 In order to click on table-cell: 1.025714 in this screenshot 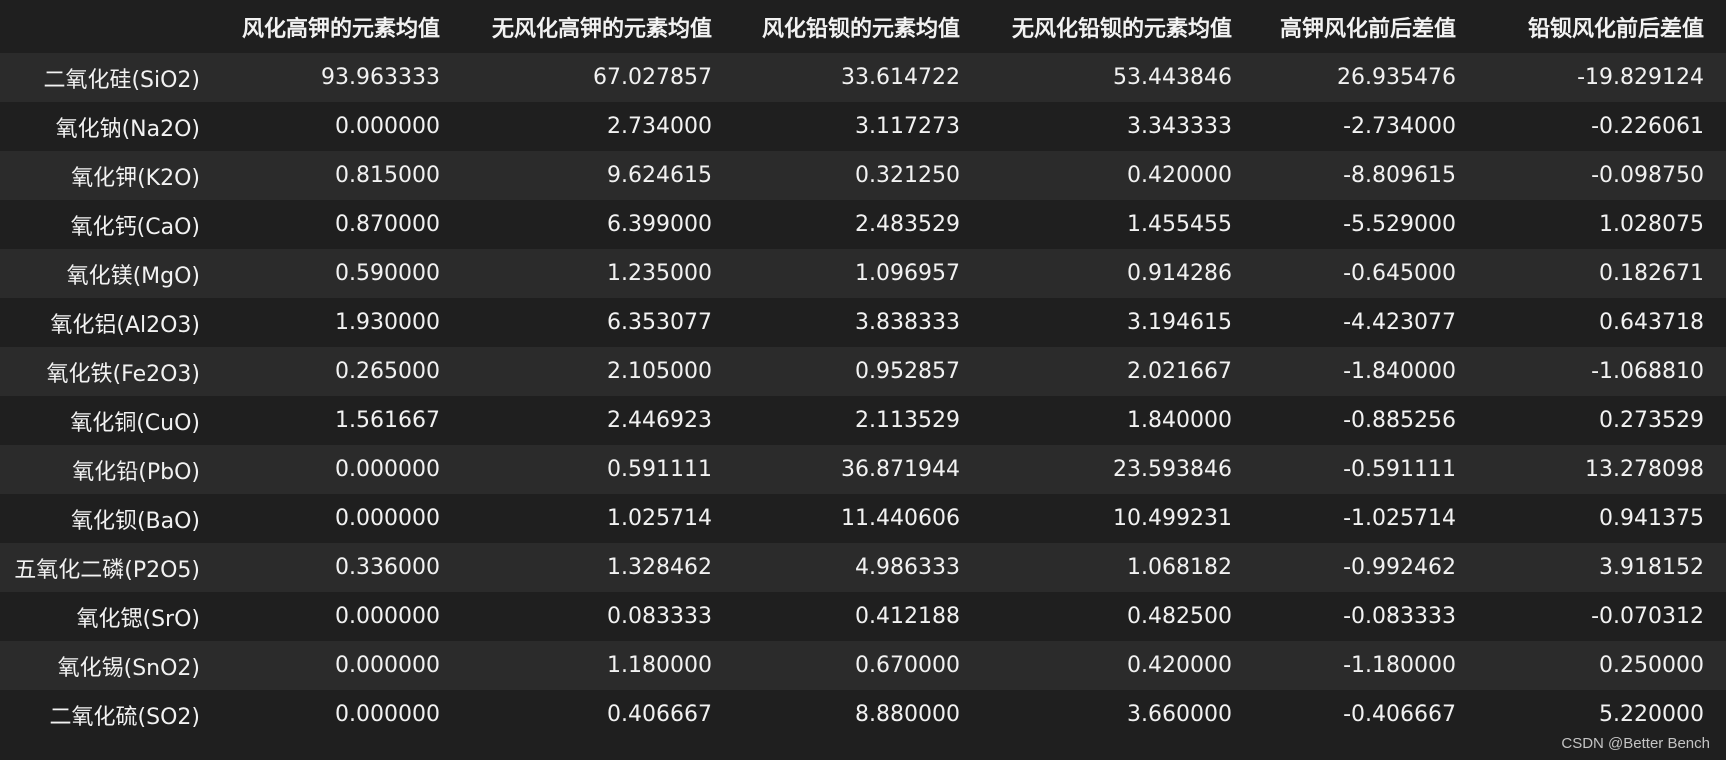, I will do `click(659, 518)`.